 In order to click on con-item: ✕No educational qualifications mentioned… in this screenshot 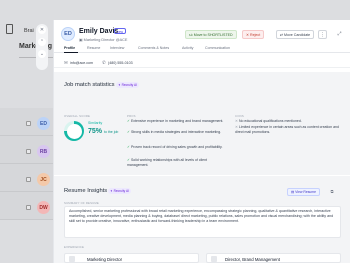, I will do `click(268, 121)`.